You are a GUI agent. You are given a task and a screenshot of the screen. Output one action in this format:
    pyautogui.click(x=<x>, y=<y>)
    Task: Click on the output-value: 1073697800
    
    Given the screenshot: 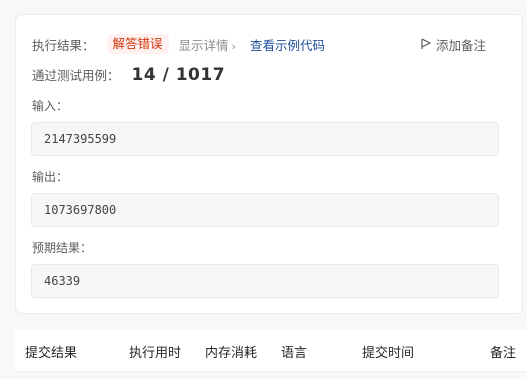 What is the action you would take?
    pyautogui.click(x=80, y=210)
    